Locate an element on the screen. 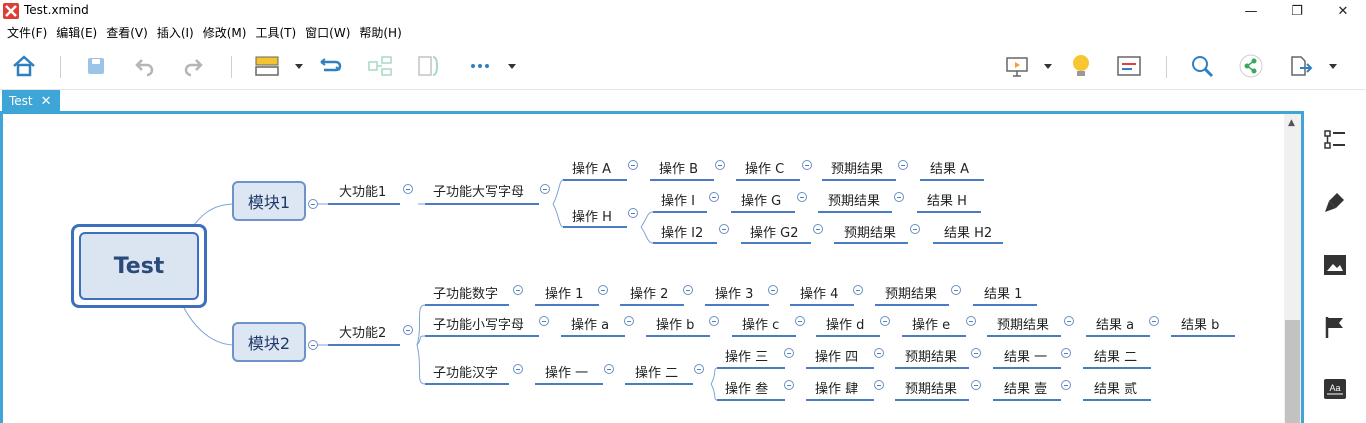  topic-op-si-formal: 操作 肆 is located at coordinates (836, 387).